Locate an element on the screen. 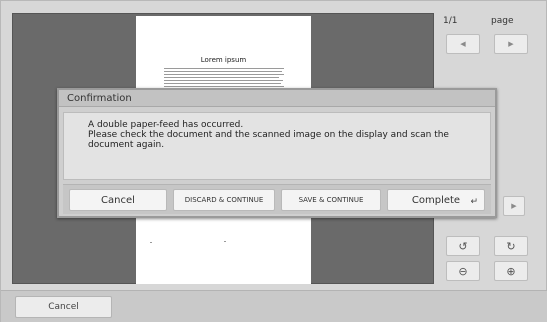 This screenshot has width=547, height=322. zoom-in-icon: ⊕ is located at coordinates (511, 271).